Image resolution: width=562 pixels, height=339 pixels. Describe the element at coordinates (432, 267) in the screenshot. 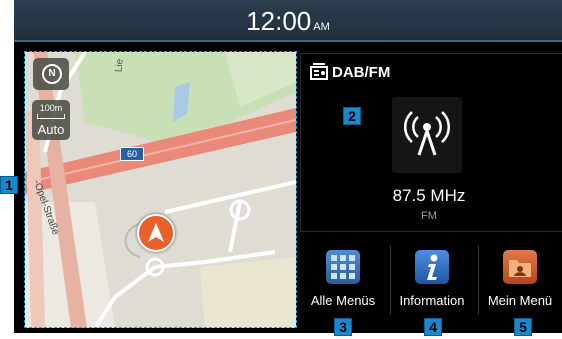

I see `info-icon` at that location.